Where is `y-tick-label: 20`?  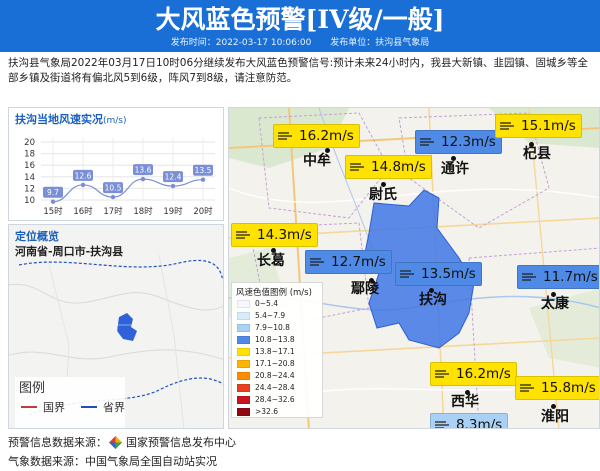
y-tick-label: 20 is located at coordinates (29, 143).